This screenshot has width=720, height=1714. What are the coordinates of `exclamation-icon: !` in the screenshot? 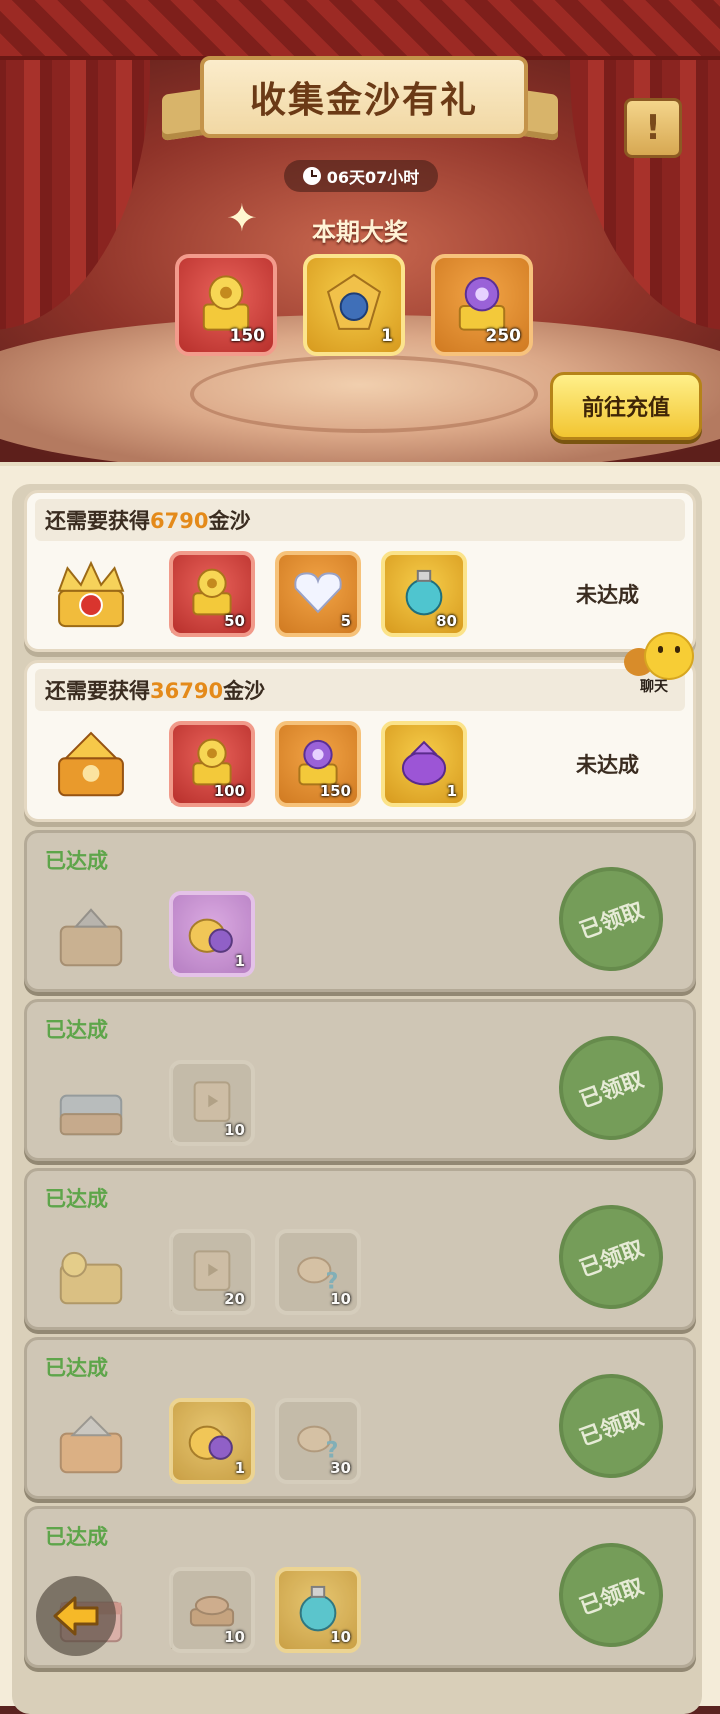 It's located at (653, 128).